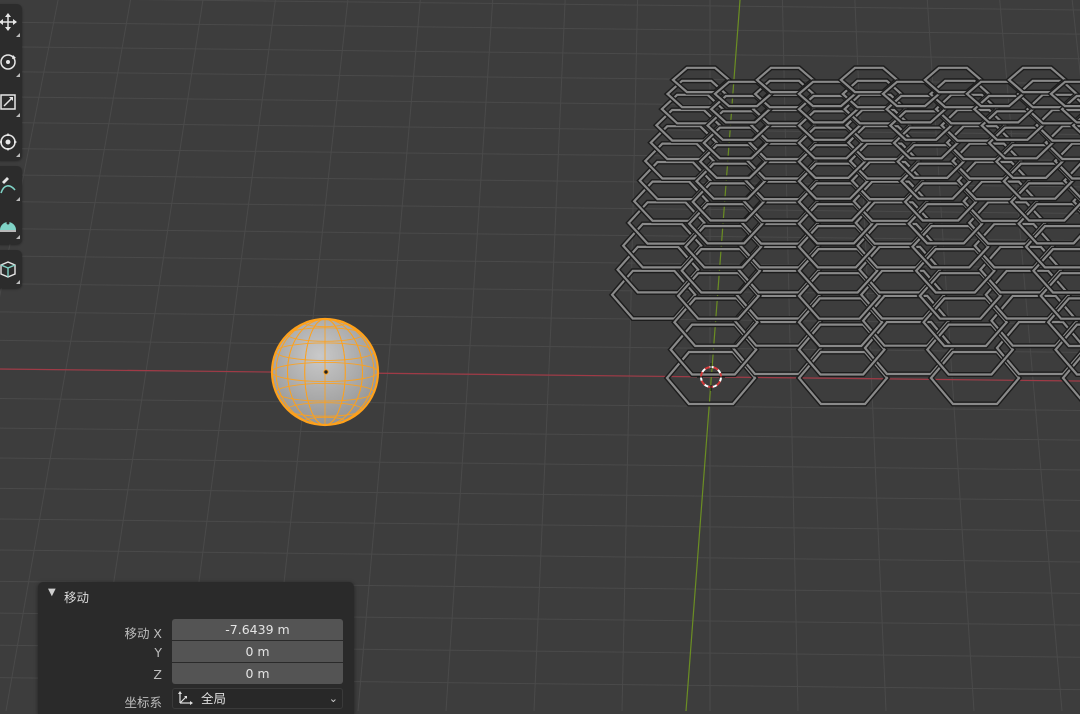 The image size is (1080, 714). I want to click on global-orientation-icon, so click(185, 701).